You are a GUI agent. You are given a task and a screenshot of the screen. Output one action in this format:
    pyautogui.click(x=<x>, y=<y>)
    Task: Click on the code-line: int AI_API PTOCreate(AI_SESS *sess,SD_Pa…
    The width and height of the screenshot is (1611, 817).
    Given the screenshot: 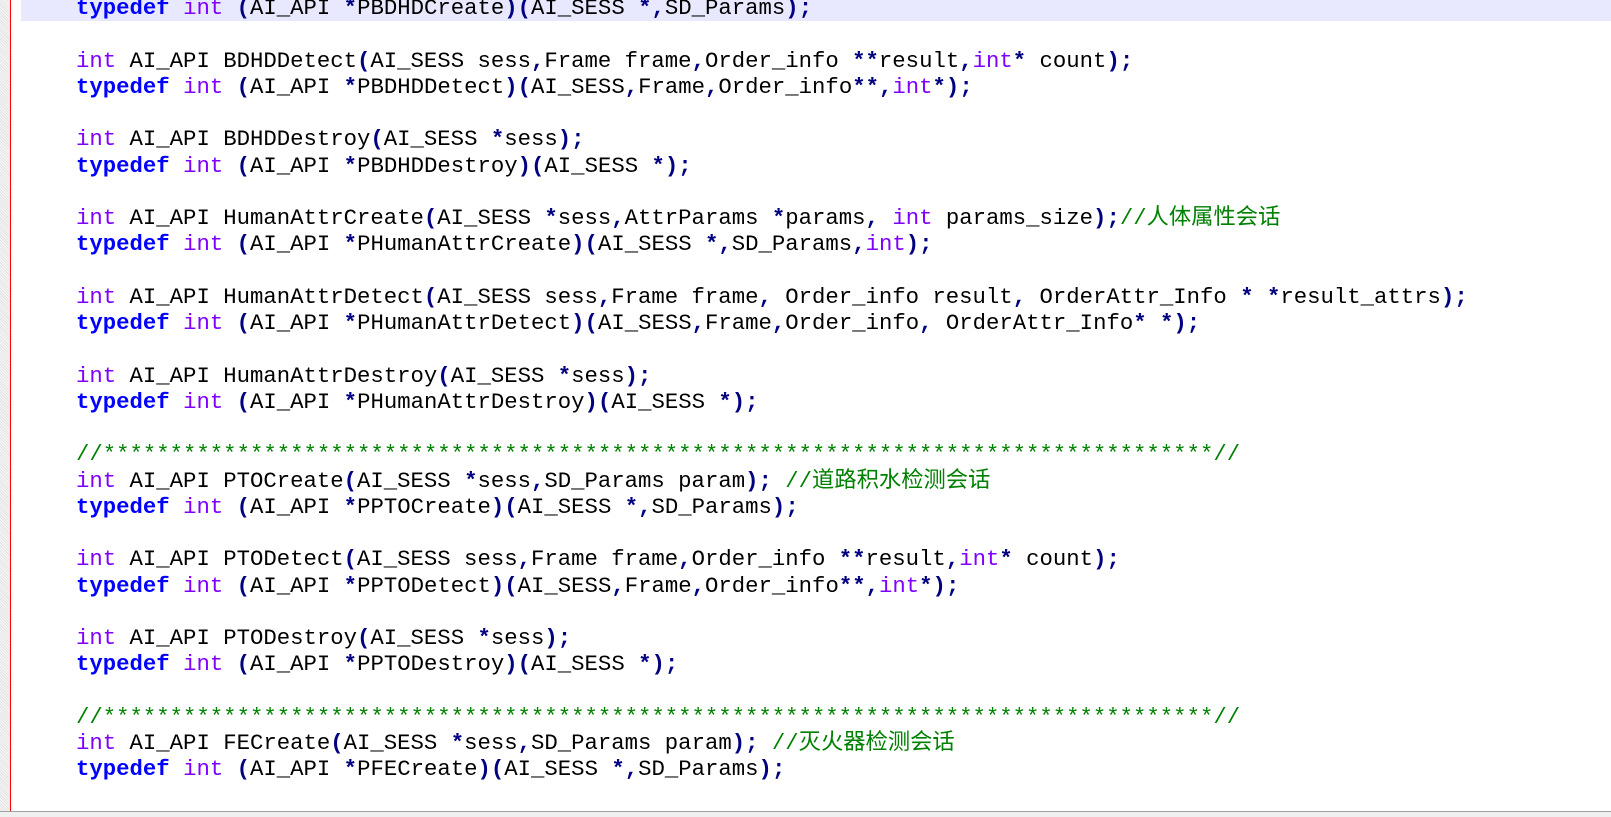 What is the action you would take?
    pyautogui.click(x=816, y=481)
    